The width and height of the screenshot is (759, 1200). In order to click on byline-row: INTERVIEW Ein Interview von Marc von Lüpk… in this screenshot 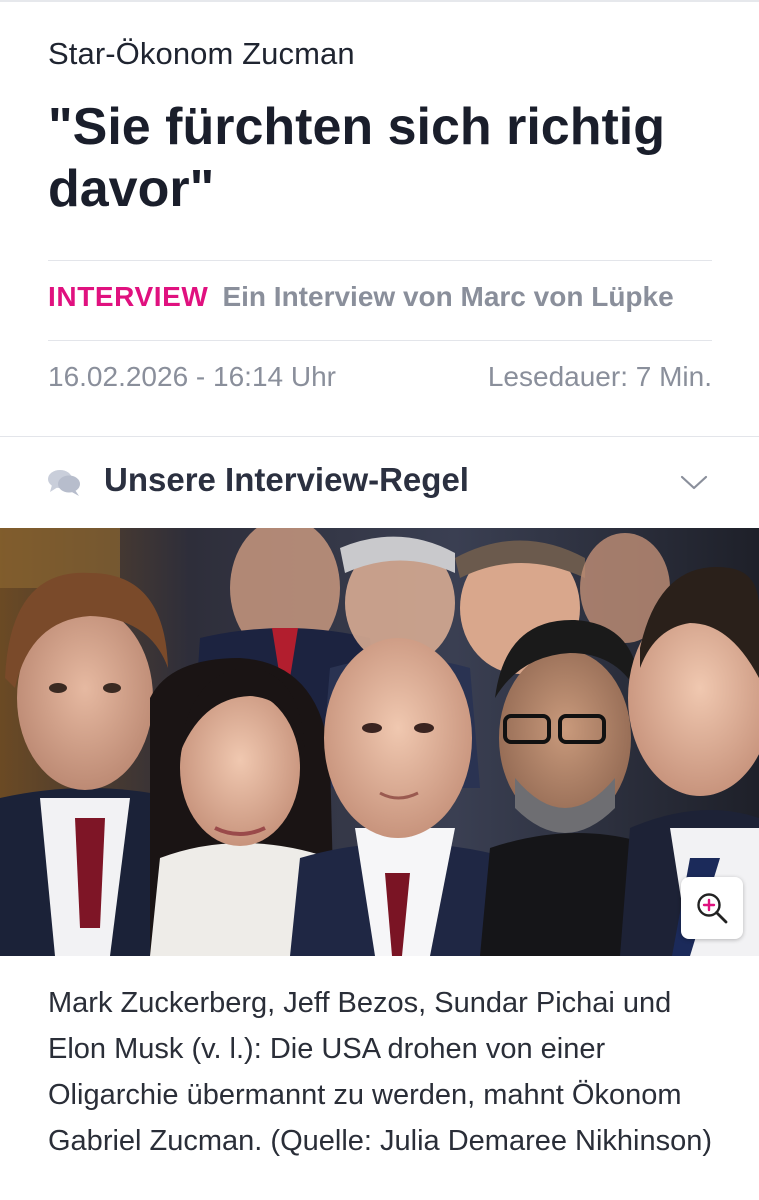, I will do `click(380, 301)`.